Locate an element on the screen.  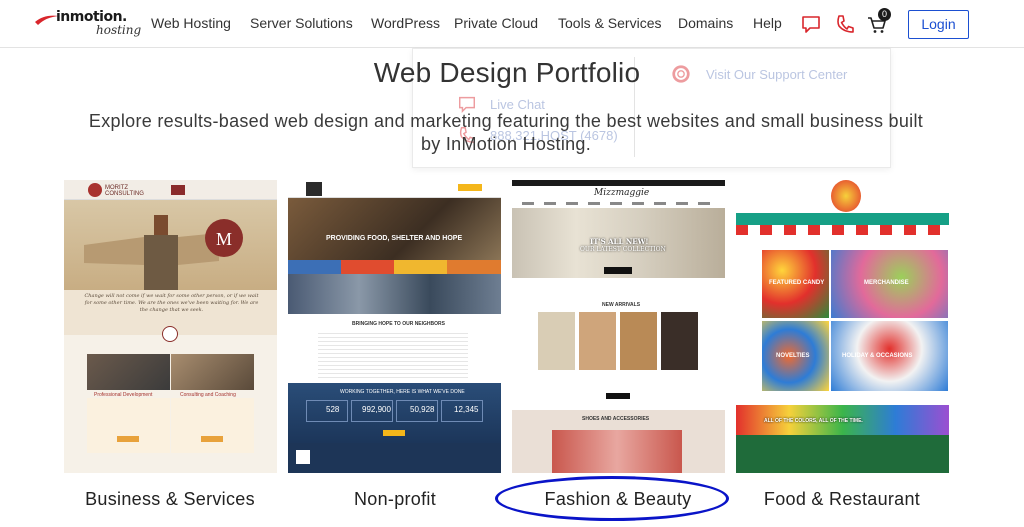
thumb-stats-button is located at coordinates (394, 433).